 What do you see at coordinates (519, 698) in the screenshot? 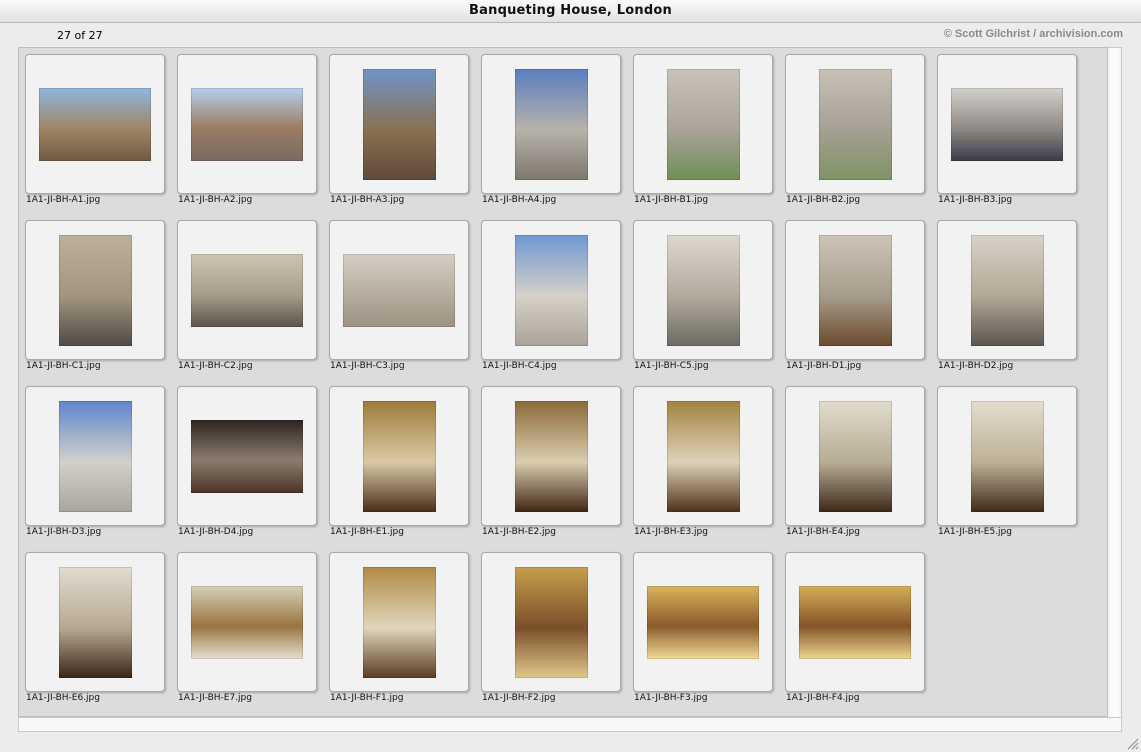
I see `thumbnail-filename: 1A1-JI-BH-F2.jpg` at bounding box center [519, 698].